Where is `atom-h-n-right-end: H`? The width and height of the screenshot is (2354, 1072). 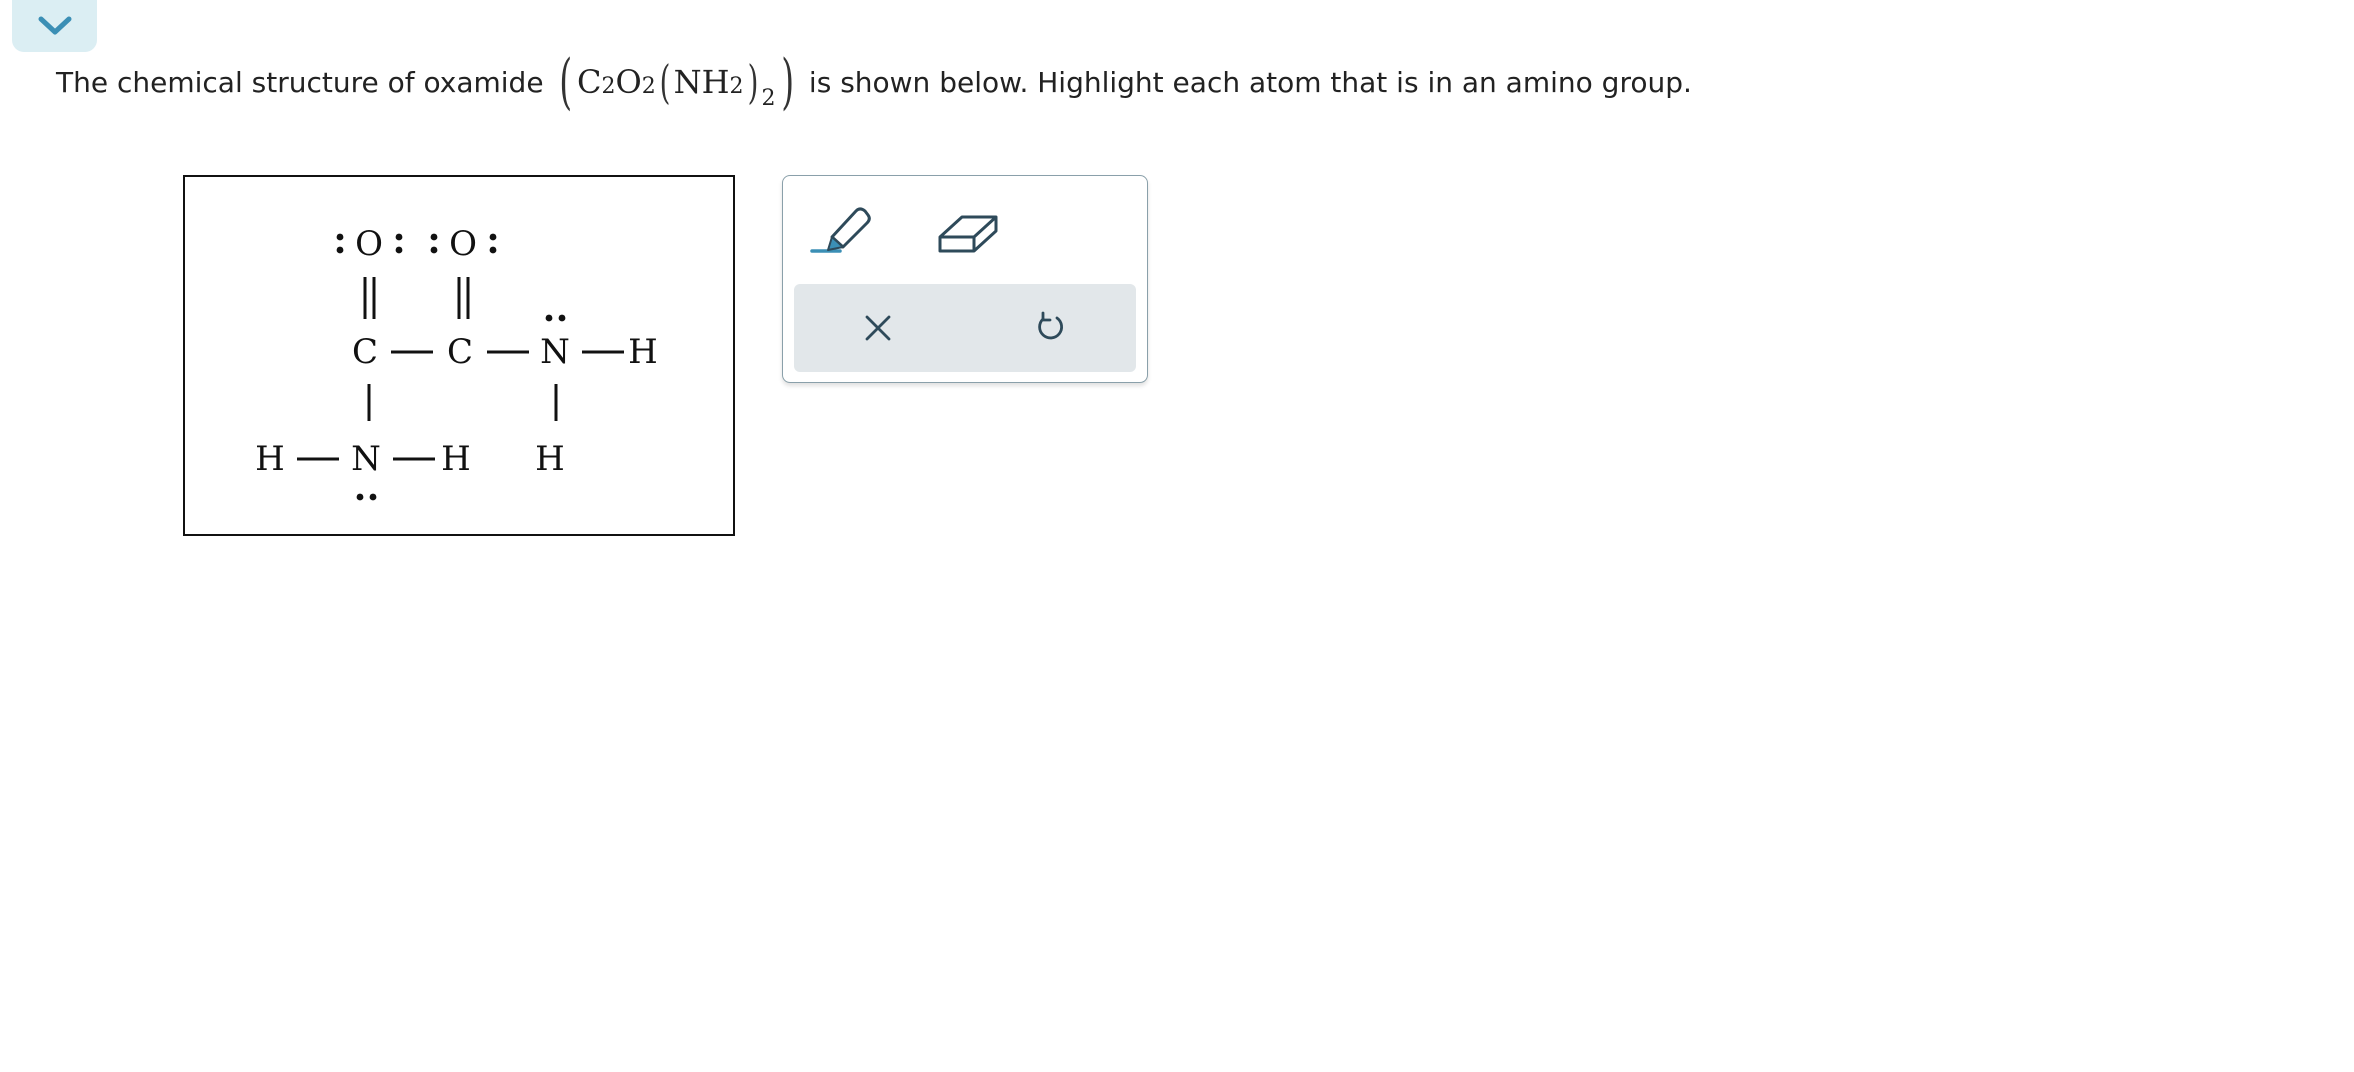
atom-h-n-right-end: H is located at coordinates (643, 352).